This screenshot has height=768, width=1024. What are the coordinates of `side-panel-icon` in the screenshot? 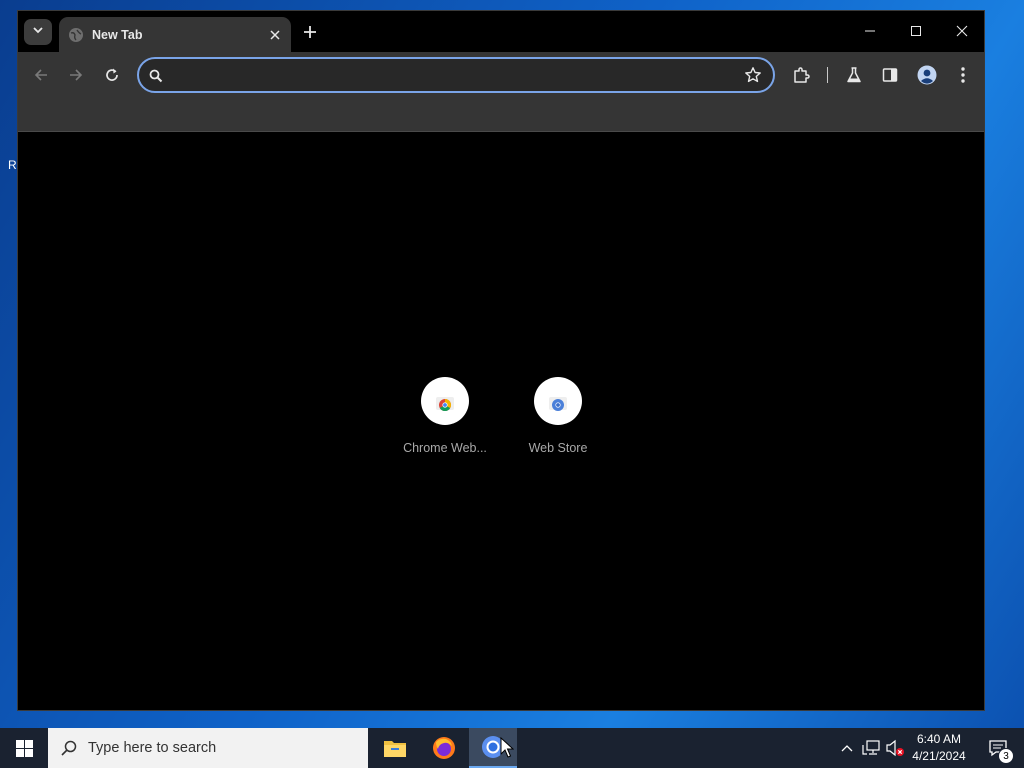 It's located at (890, 75).